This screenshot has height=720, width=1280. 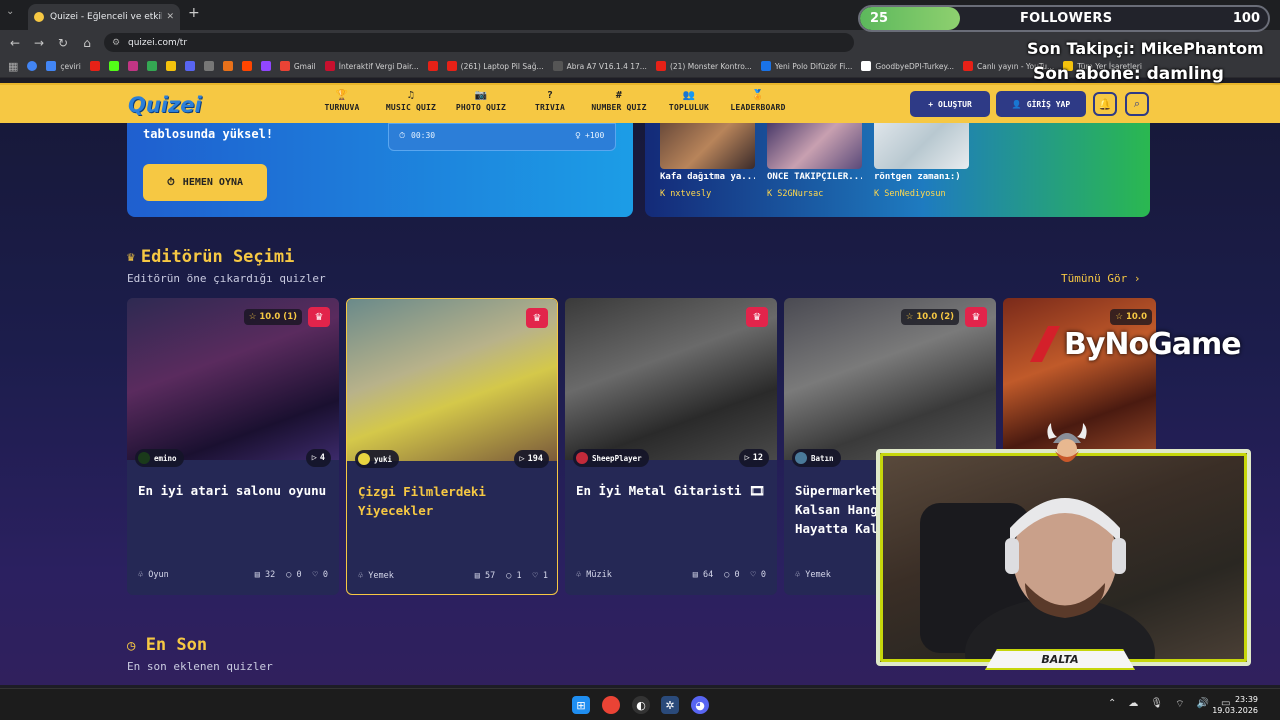 I want to click on nav-leaderboard: 🏅 LEADERBOARD, so click(x=757, y=100).